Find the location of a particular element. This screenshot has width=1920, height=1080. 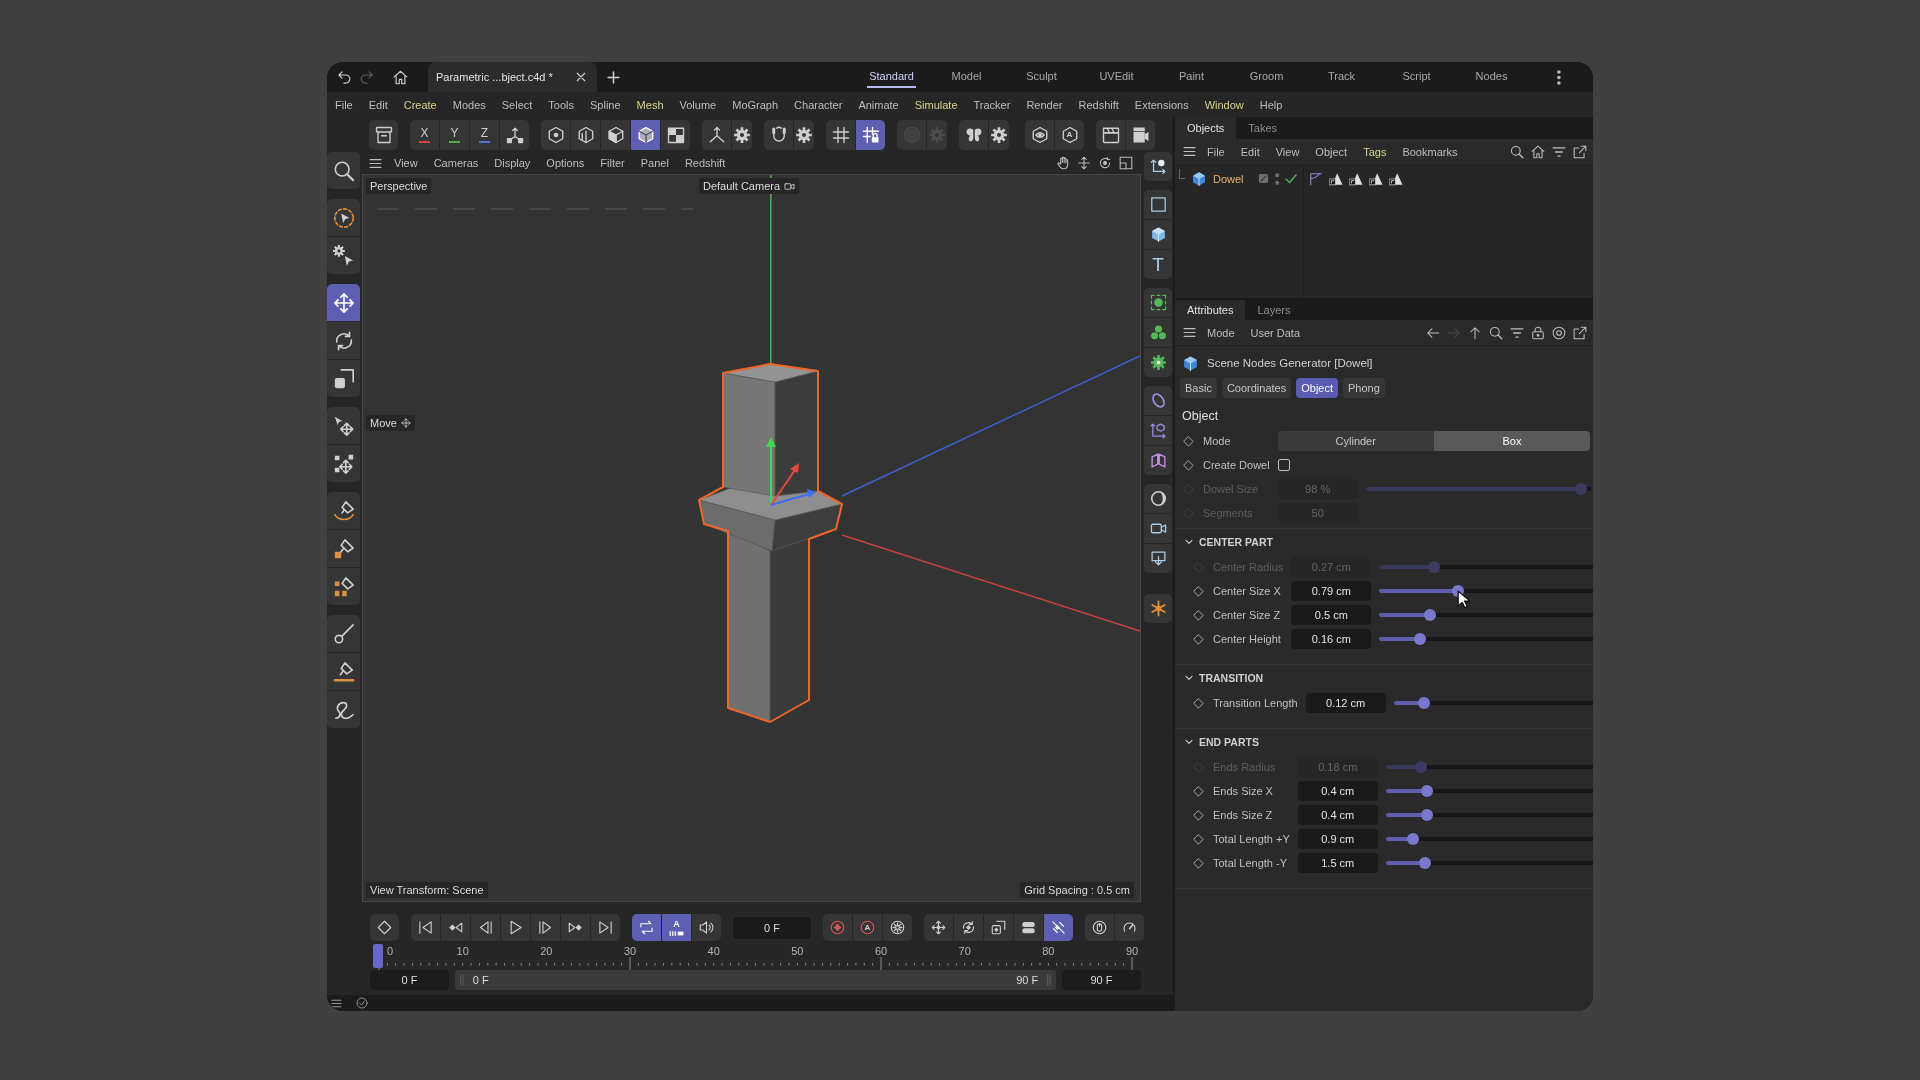

value-field: 1.5 cm is located at coordinates (1337, 863).